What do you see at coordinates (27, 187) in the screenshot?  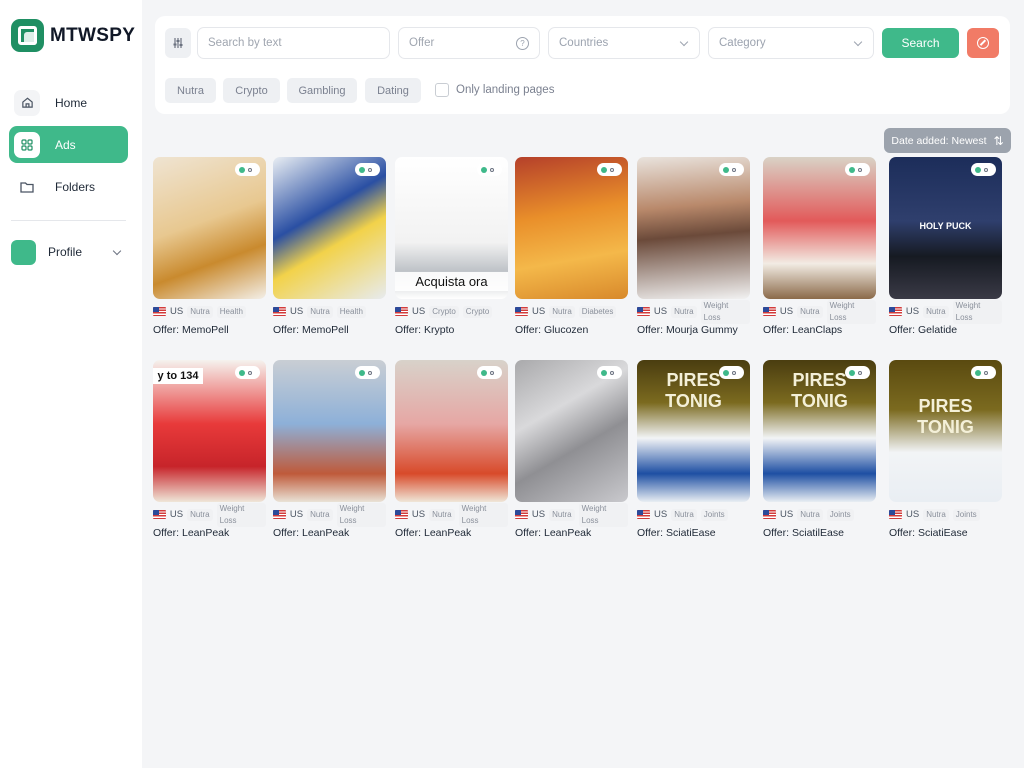 I see `folder-icon` at bounding box center [27, 187].